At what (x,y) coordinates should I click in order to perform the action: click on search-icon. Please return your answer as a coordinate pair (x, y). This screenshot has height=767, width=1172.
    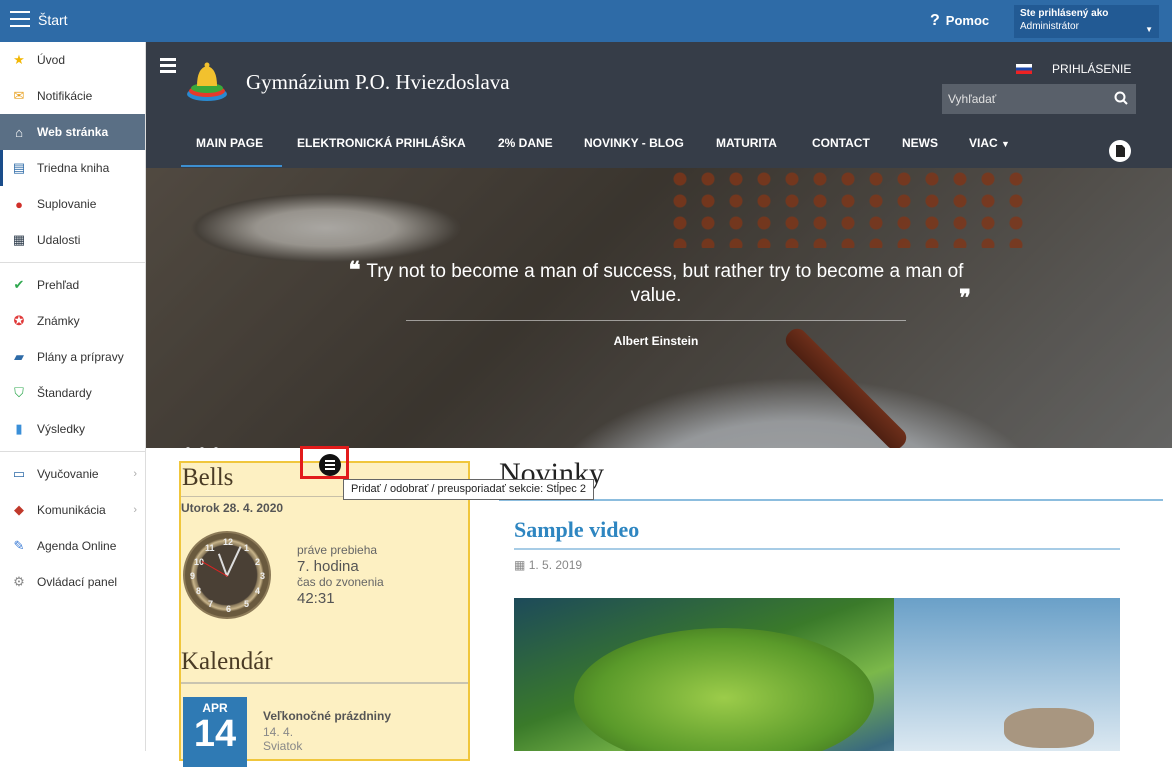
    Looking at the image, I should click on (1121, 98).